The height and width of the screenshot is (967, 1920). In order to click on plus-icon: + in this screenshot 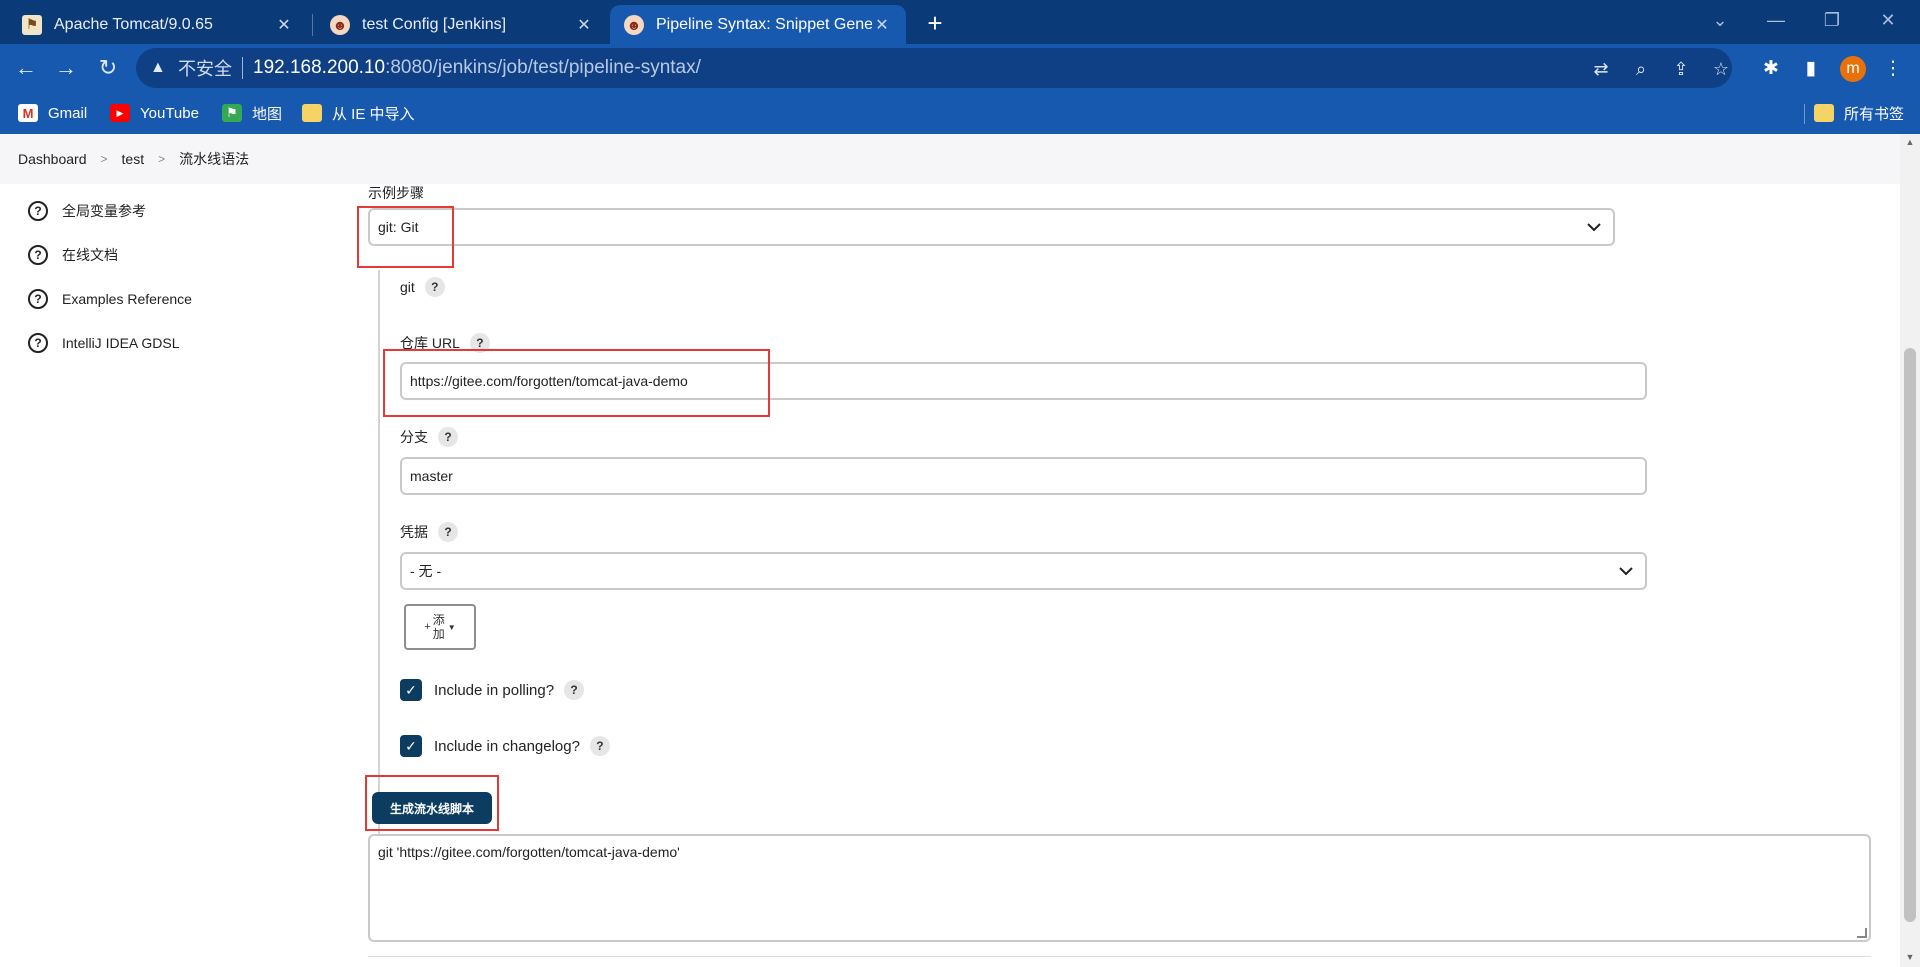, I will do `click(427, 627)`.